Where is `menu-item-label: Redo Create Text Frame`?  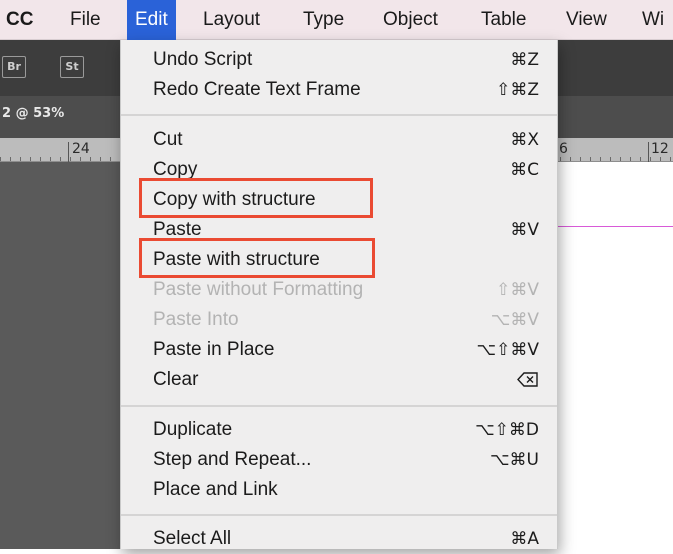
menu-item-label: Redo Create Text Frame is located at coordinates (257, 89).